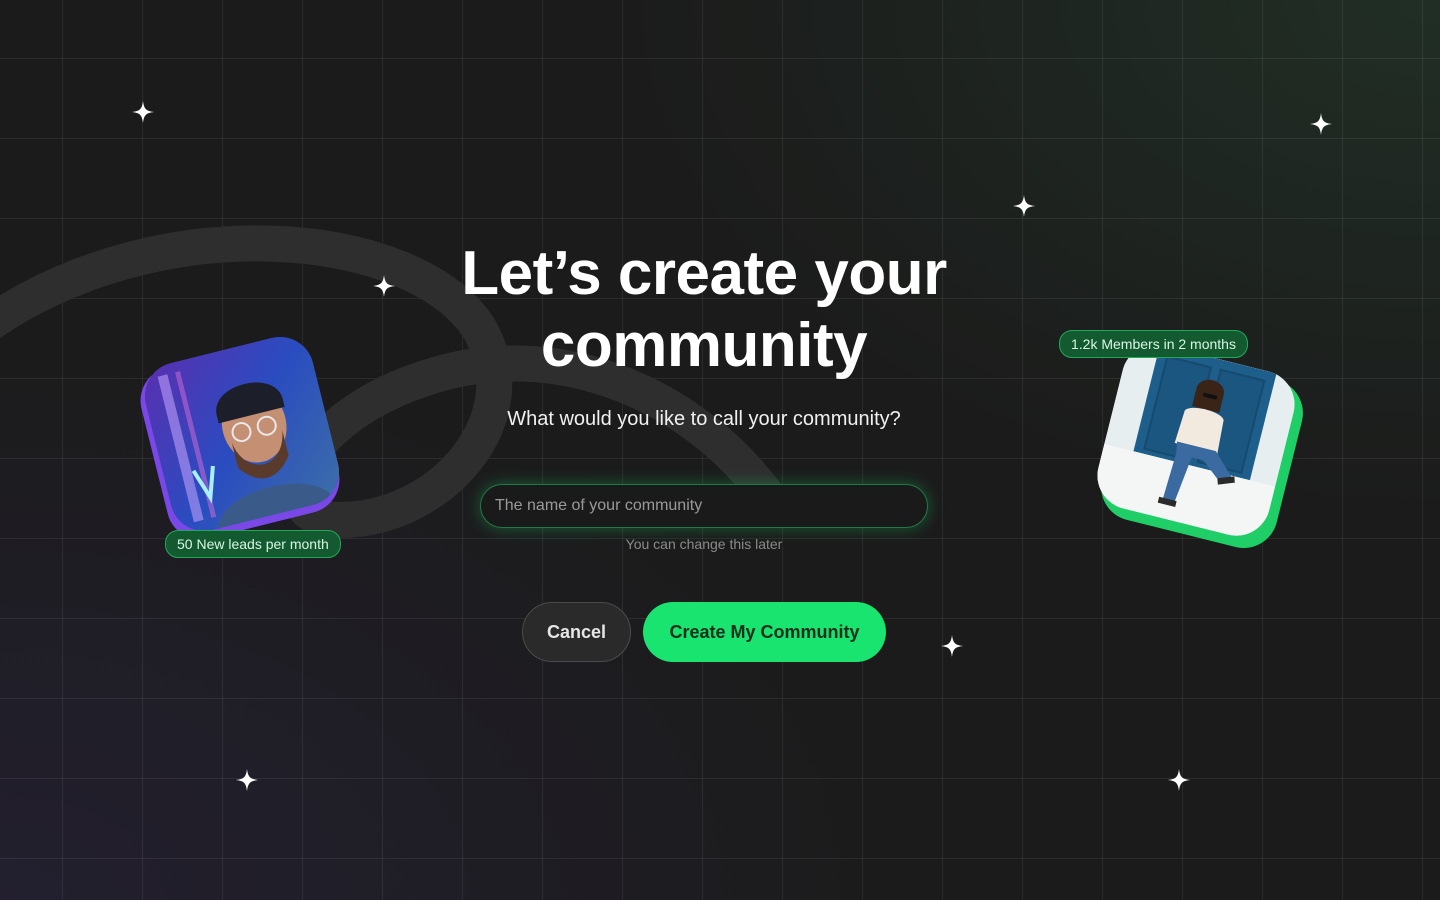  I want to click on create-community-button: Create My Community, so click(764, 632).